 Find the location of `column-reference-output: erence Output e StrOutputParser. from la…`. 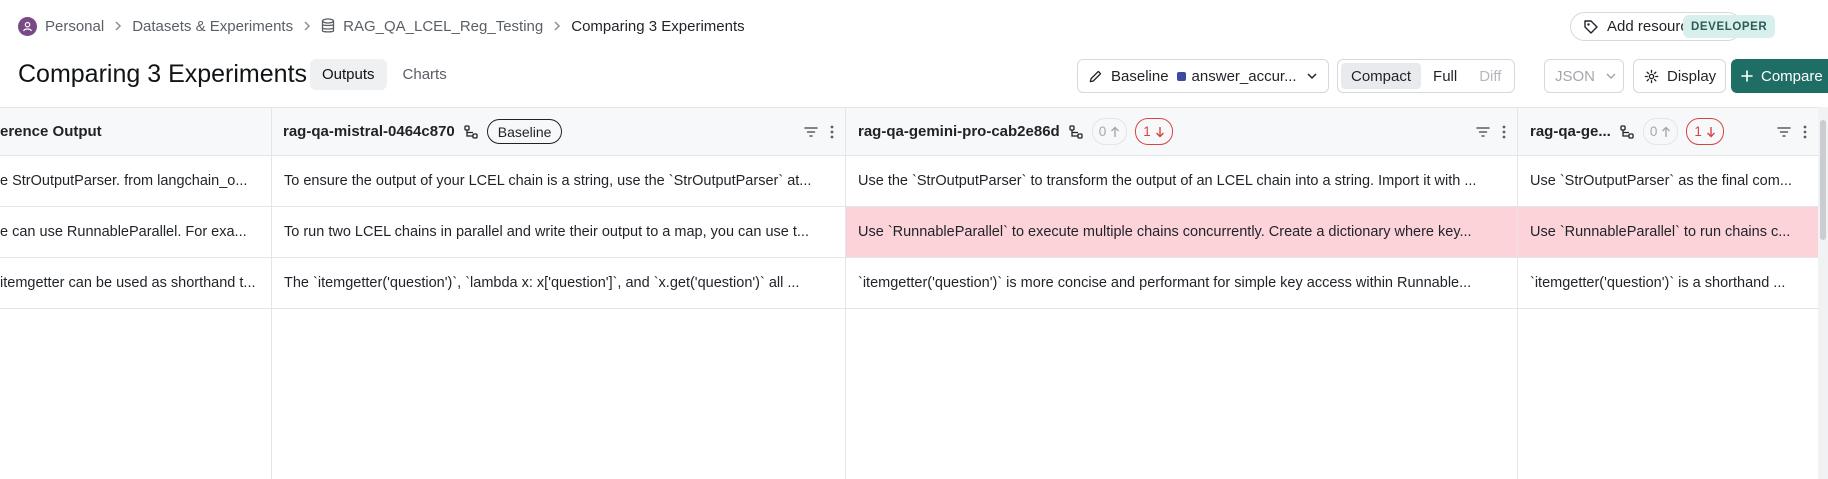

column-reference-output: erence Output e StrOutputParser. from la… is located at coordinates (136, 293).